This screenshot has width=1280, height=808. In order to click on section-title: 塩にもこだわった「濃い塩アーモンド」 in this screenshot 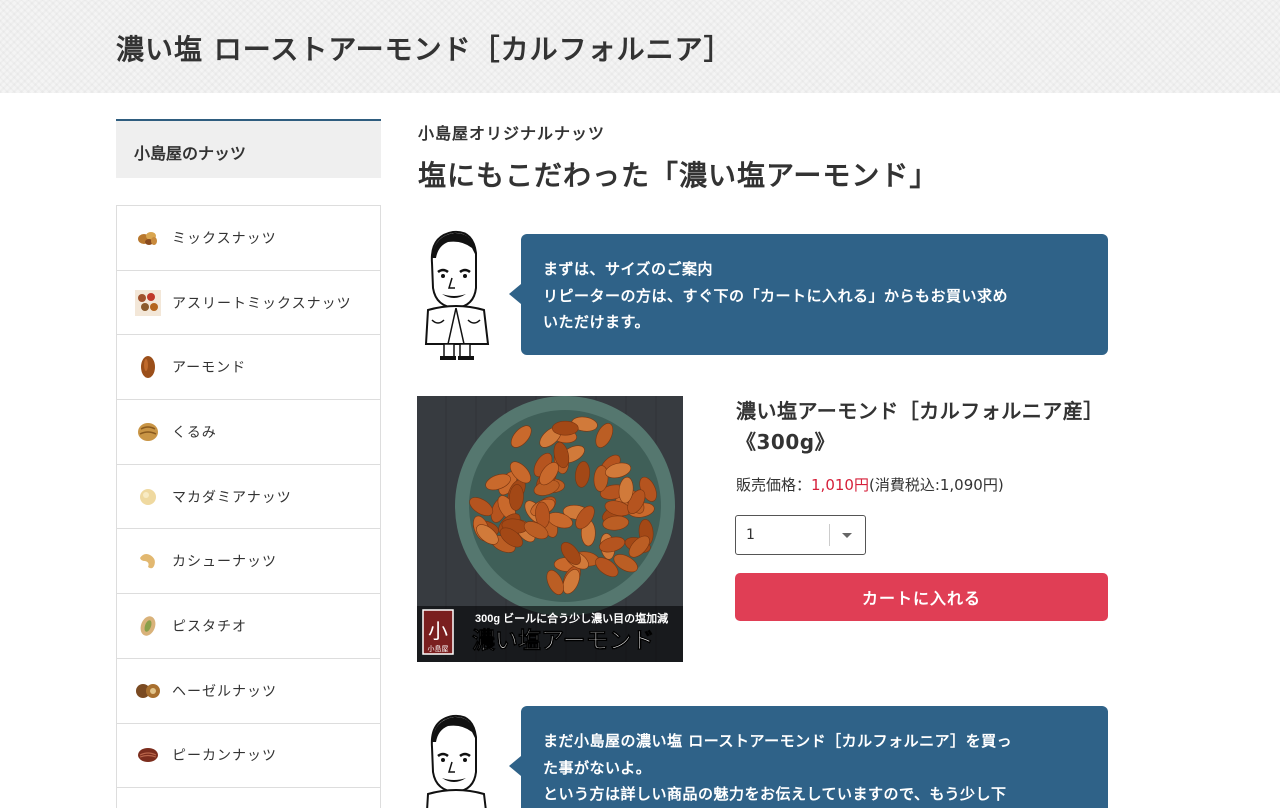, I will do `click(678, 175)`.